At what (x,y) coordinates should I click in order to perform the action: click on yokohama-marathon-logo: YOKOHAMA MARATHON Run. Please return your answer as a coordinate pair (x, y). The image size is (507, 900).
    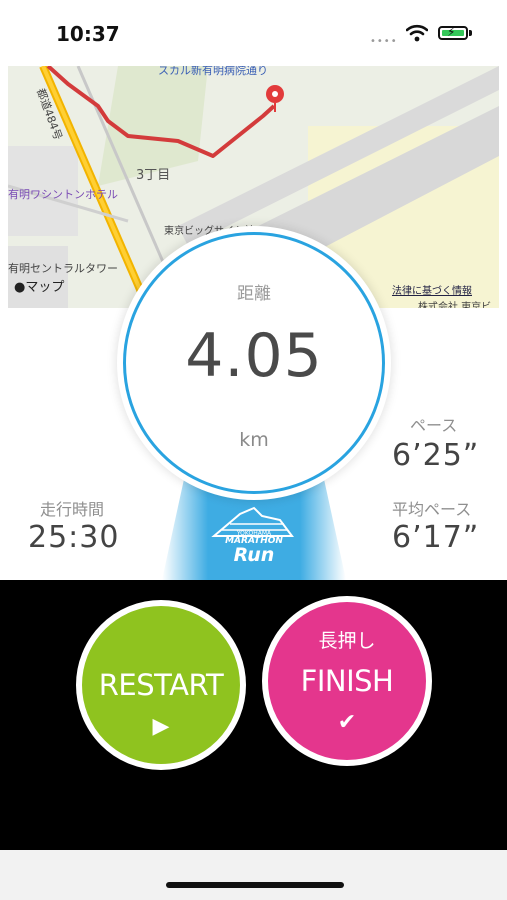
    Looking at the image, I should click on (254, 538).